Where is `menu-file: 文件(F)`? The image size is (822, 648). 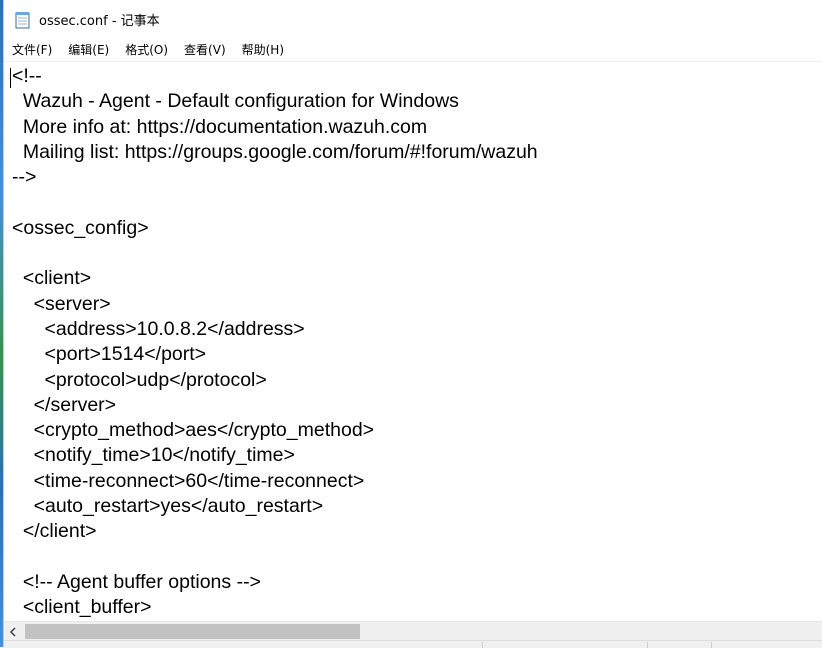
menu-file: 文件(F) is located at coordinates (32, 50).